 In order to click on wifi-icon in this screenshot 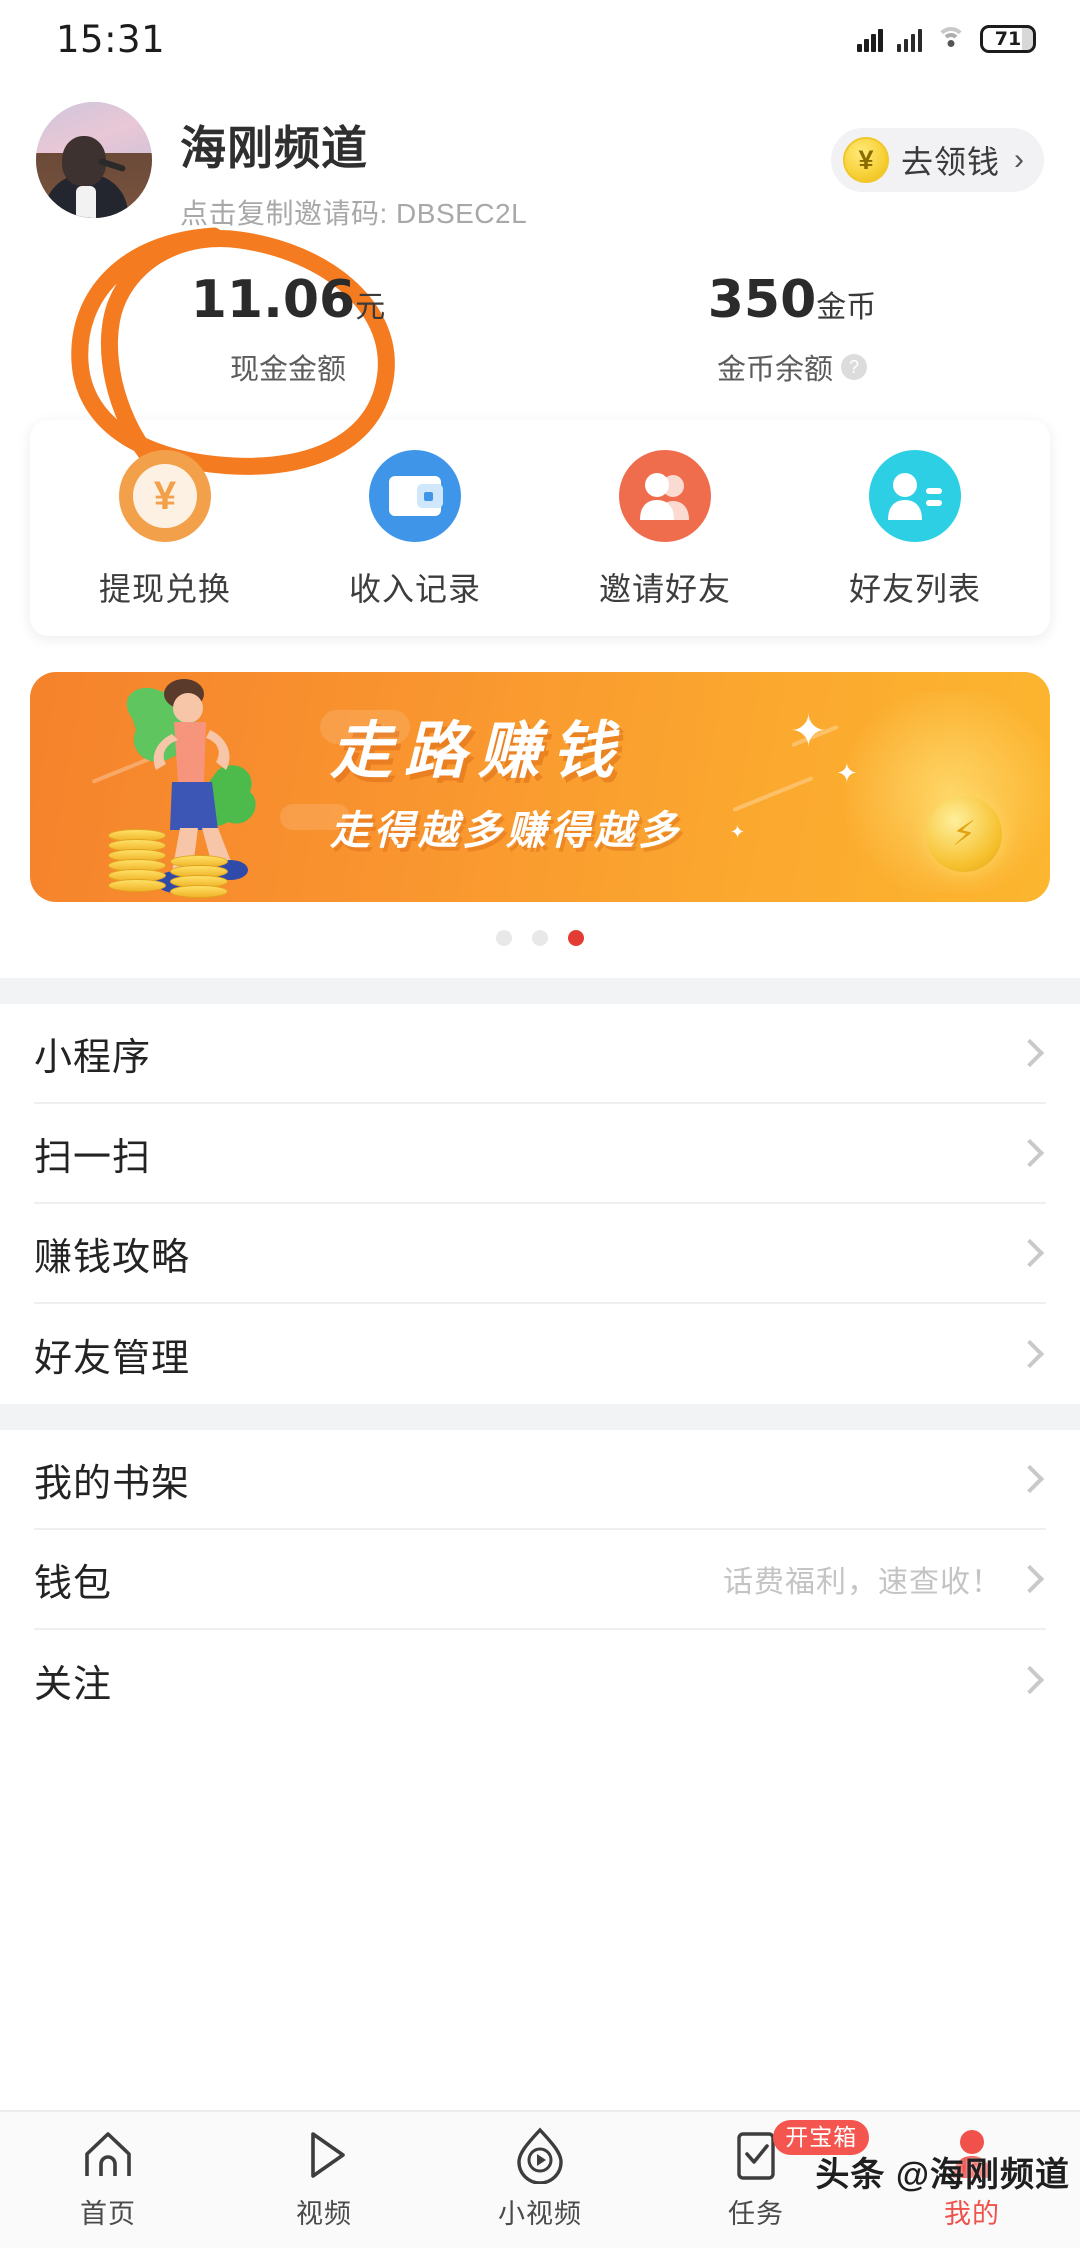, I will do `click(951, 39)`.